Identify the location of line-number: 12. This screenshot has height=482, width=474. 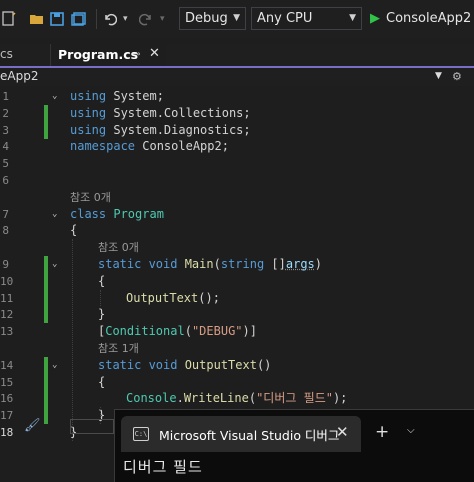
(7, 315).